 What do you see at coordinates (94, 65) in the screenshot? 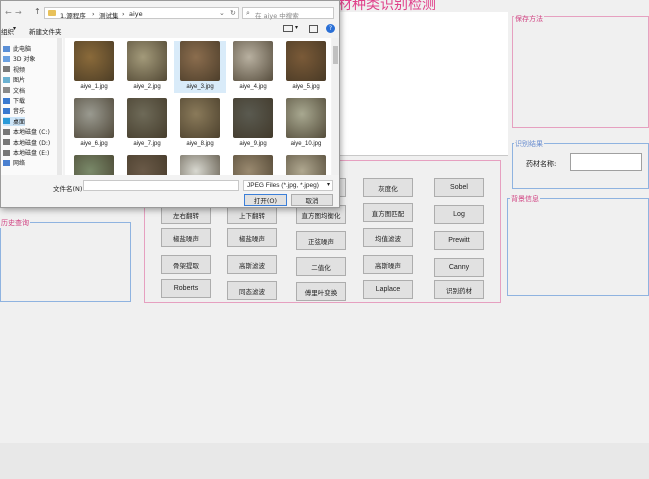
I see `file-item: aiye_1.jpg` at bounding box center [94, 65].